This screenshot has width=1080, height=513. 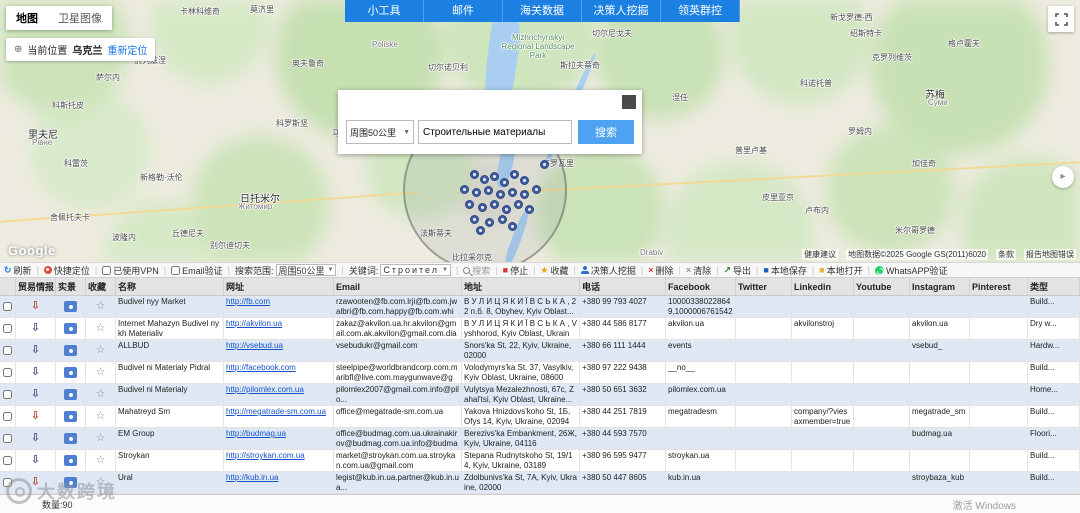 I want to click on search-range: 搜索范围: 周围50公里 ▼, so click(x=286, y=270).